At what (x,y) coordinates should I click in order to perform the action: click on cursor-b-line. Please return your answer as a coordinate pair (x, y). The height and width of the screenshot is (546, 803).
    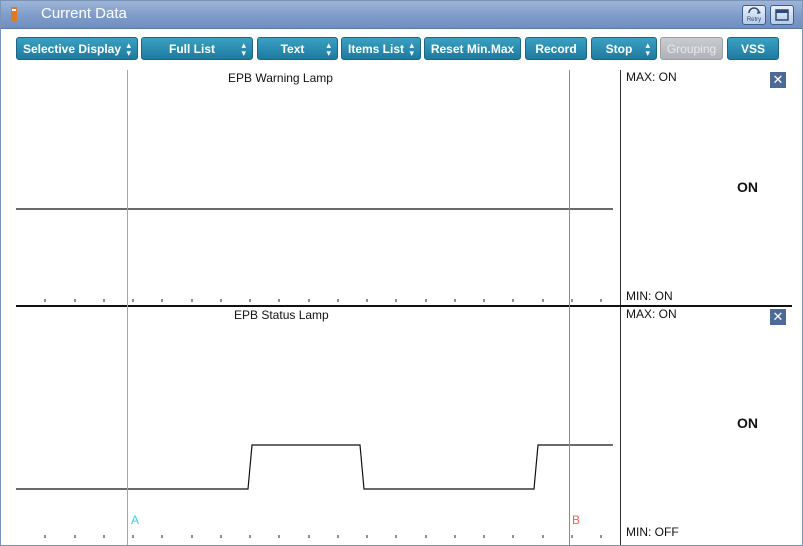
    Looking at the image, I should click on (569, 307).